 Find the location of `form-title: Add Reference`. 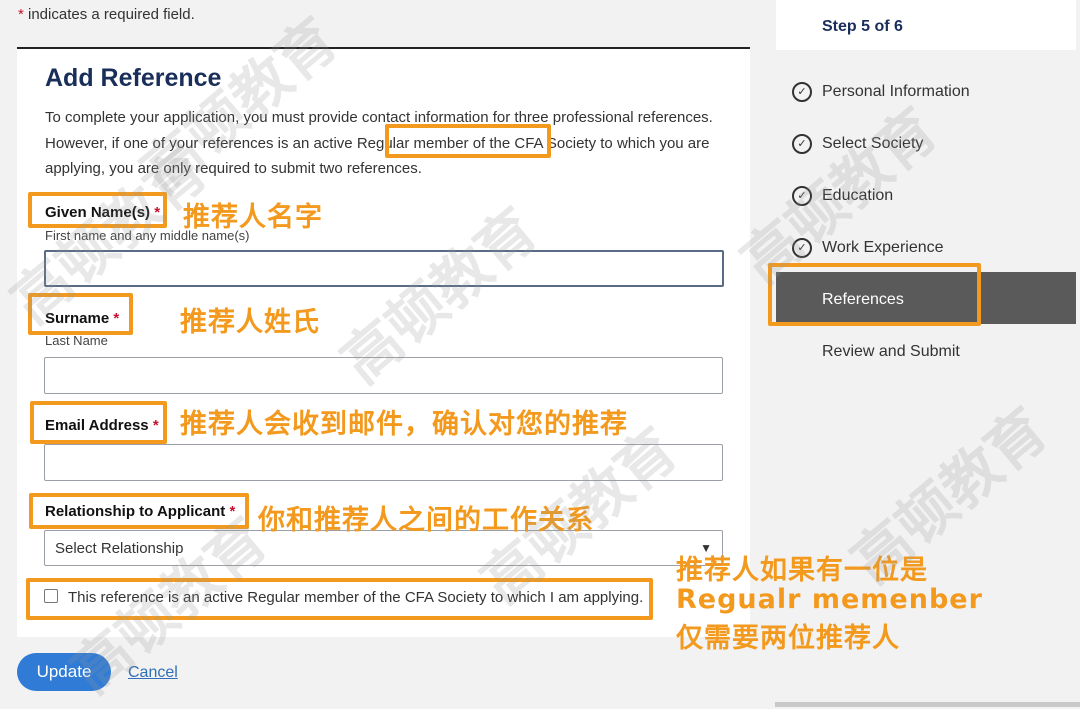

form-title: Add Reference is located at coordinates (133, 78).